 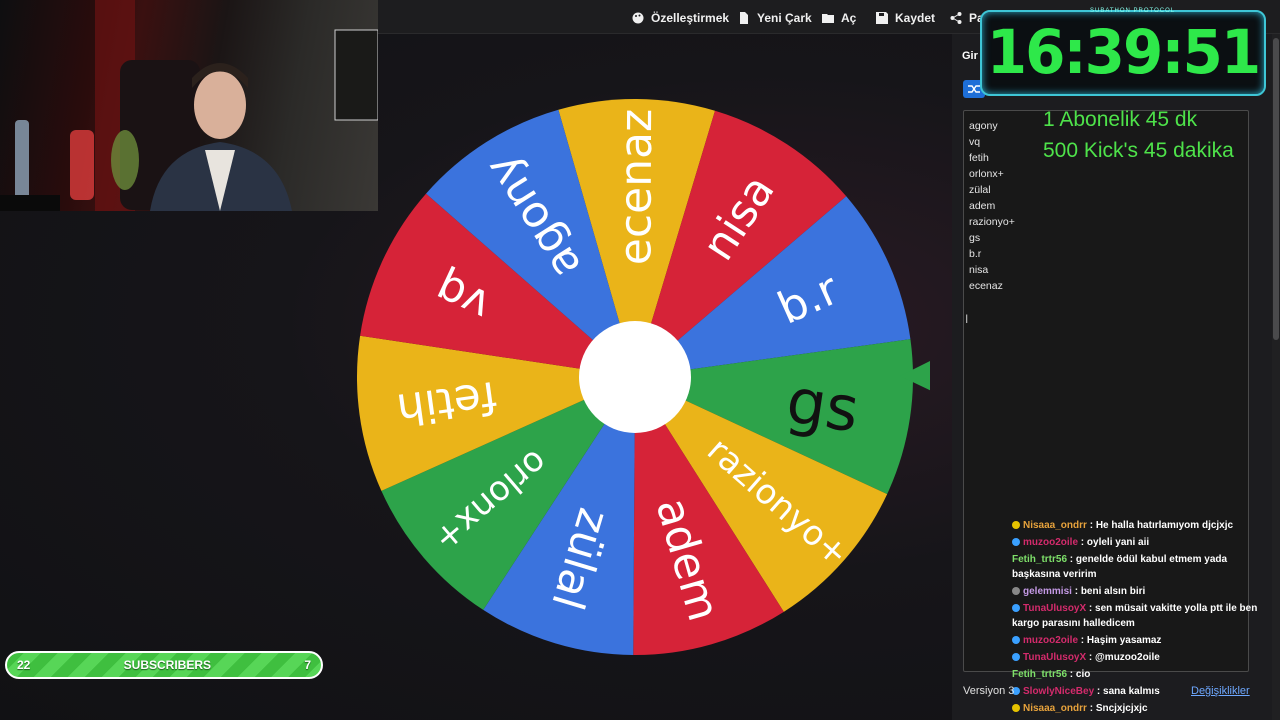 What do you see at coordinates (979, 270) in the screenshot?
I see `entry-item: nisa` at bounding box center [979, 270].